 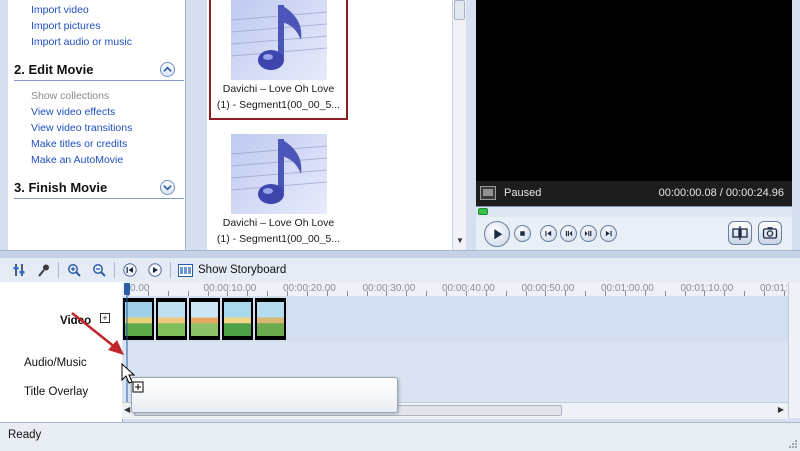 I want to click on camera-icon, so click(x=770, y=233).